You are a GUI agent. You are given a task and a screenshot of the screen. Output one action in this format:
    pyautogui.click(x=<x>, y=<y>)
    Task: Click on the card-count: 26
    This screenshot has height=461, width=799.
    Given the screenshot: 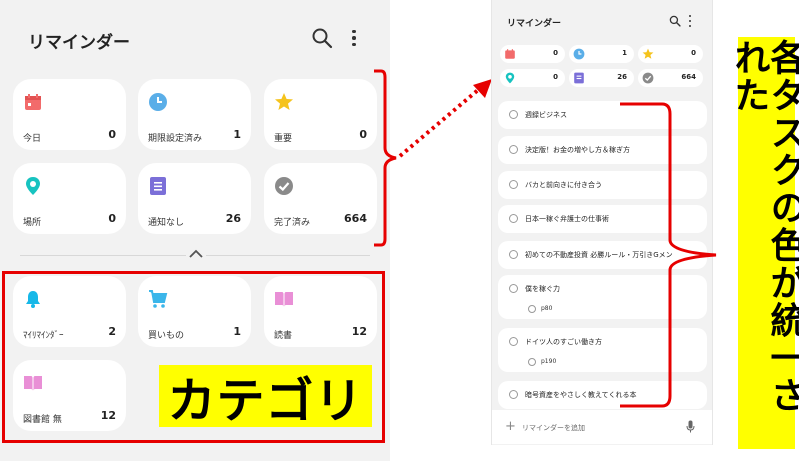 What is the action you would take?
    pyautogui.click(x=233, y=218)
    